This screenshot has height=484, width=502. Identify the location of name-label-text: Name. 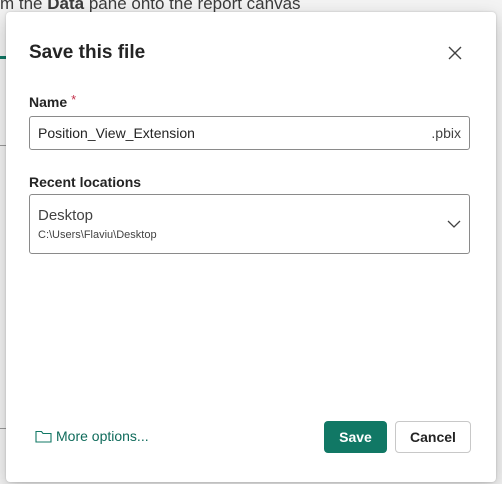
(48, 102).